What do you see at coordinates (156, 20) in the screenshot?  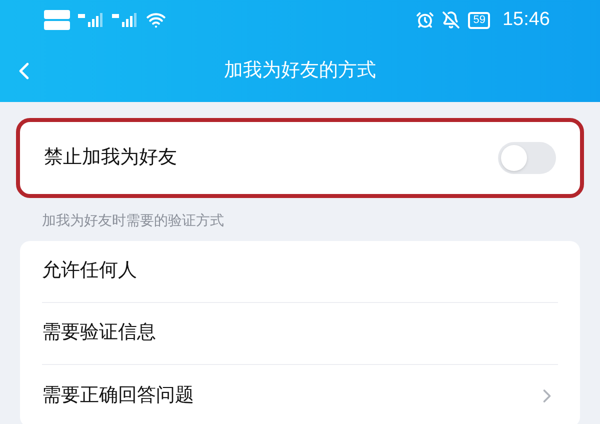 I see `wifi-icon` at bounding box center [156, 20].